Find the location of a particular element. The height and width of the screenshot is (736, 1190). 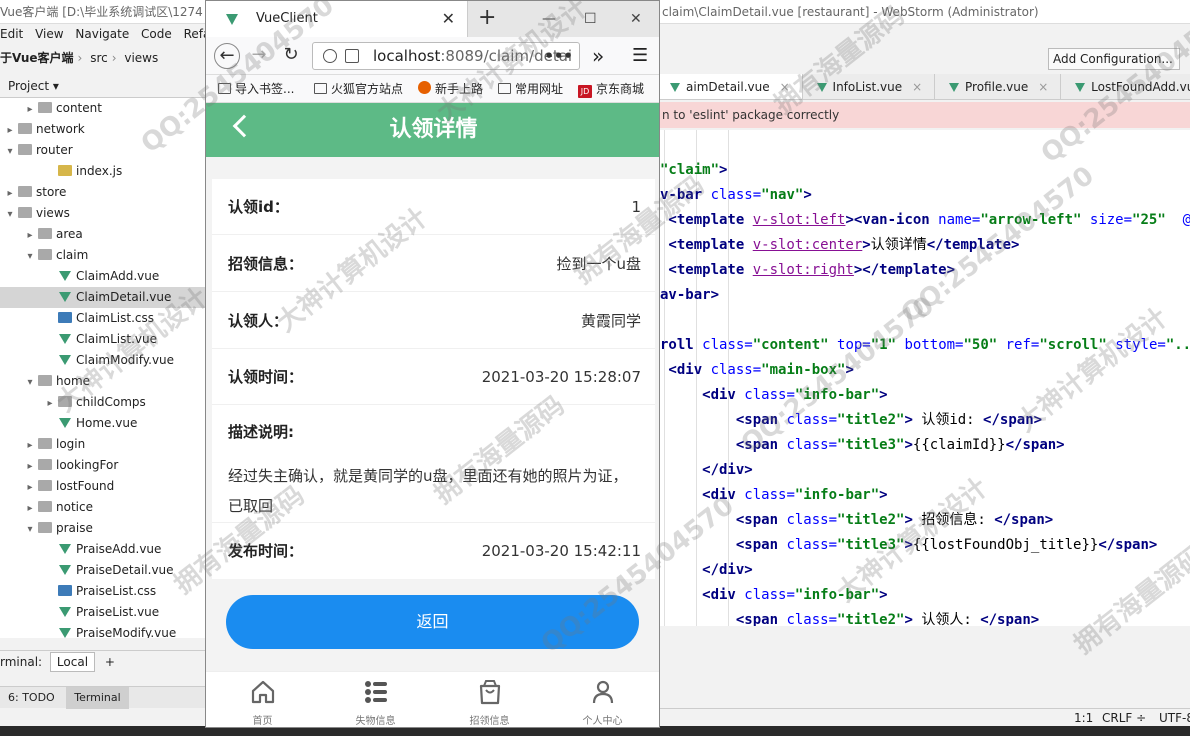

tree-item: ▸ network is located at coordinates (103, 129).